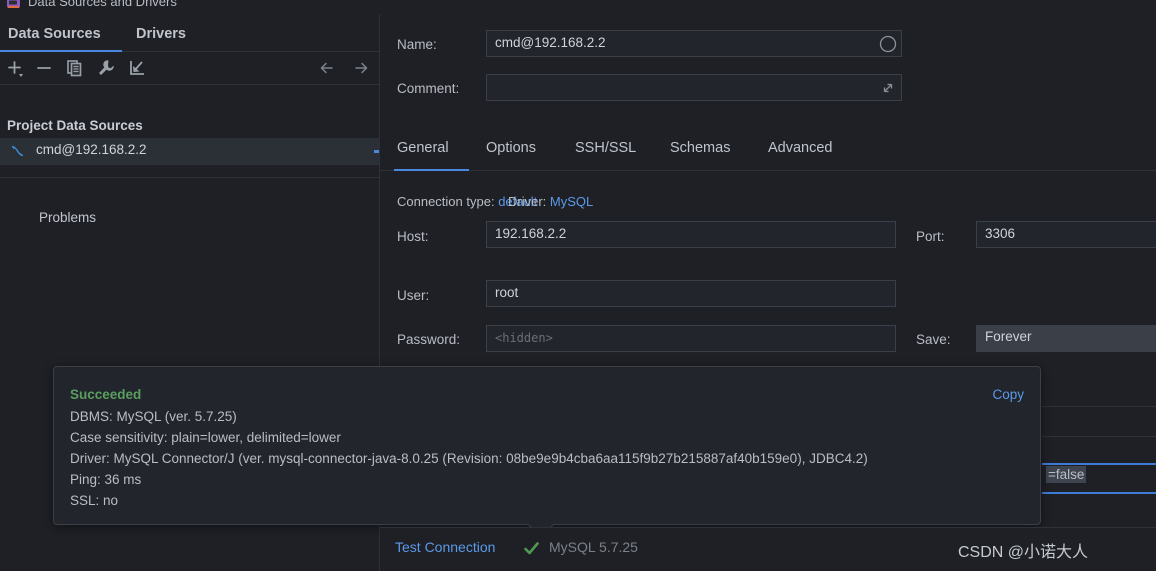 Image resolution: width=1156 pixels, height=571 pixels. What do you see at coordinates (691, 338) in the screenshot?
I see `password-input: <hidden>` at bounding box center [691, 338].